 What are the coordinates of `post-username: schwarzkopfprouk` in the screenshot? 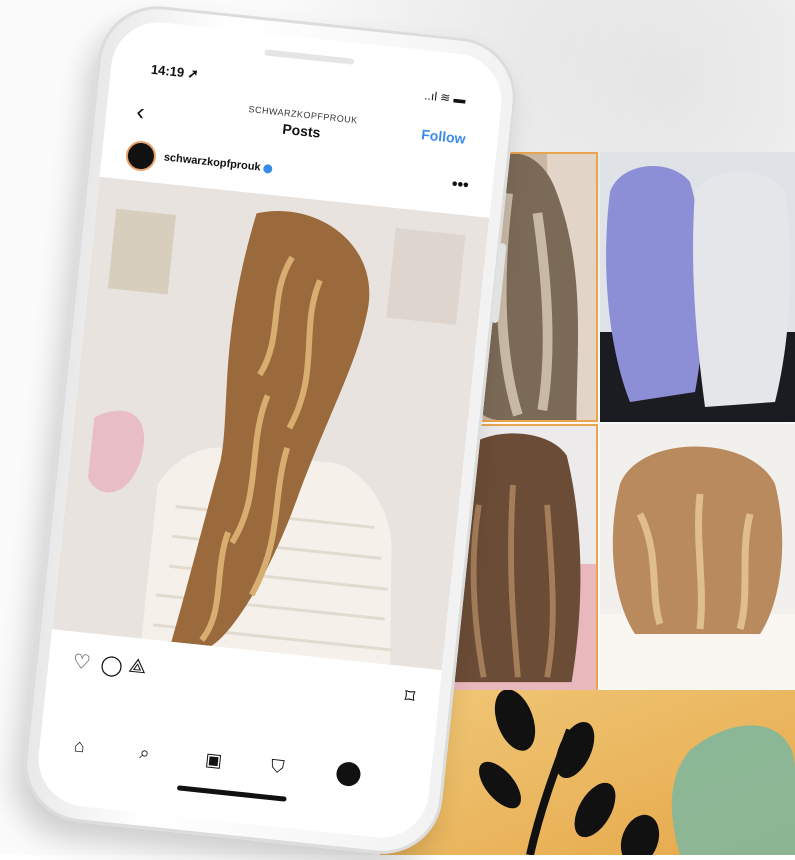 It's located at (218, 162).